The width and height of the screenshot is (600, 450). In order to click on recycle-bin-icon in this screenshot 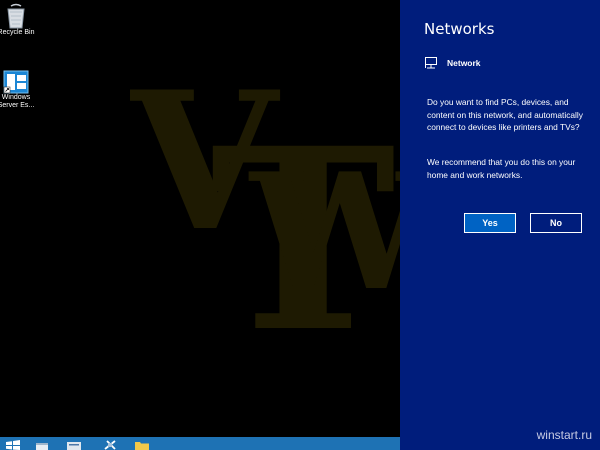, I will do `click(16, 16)`.